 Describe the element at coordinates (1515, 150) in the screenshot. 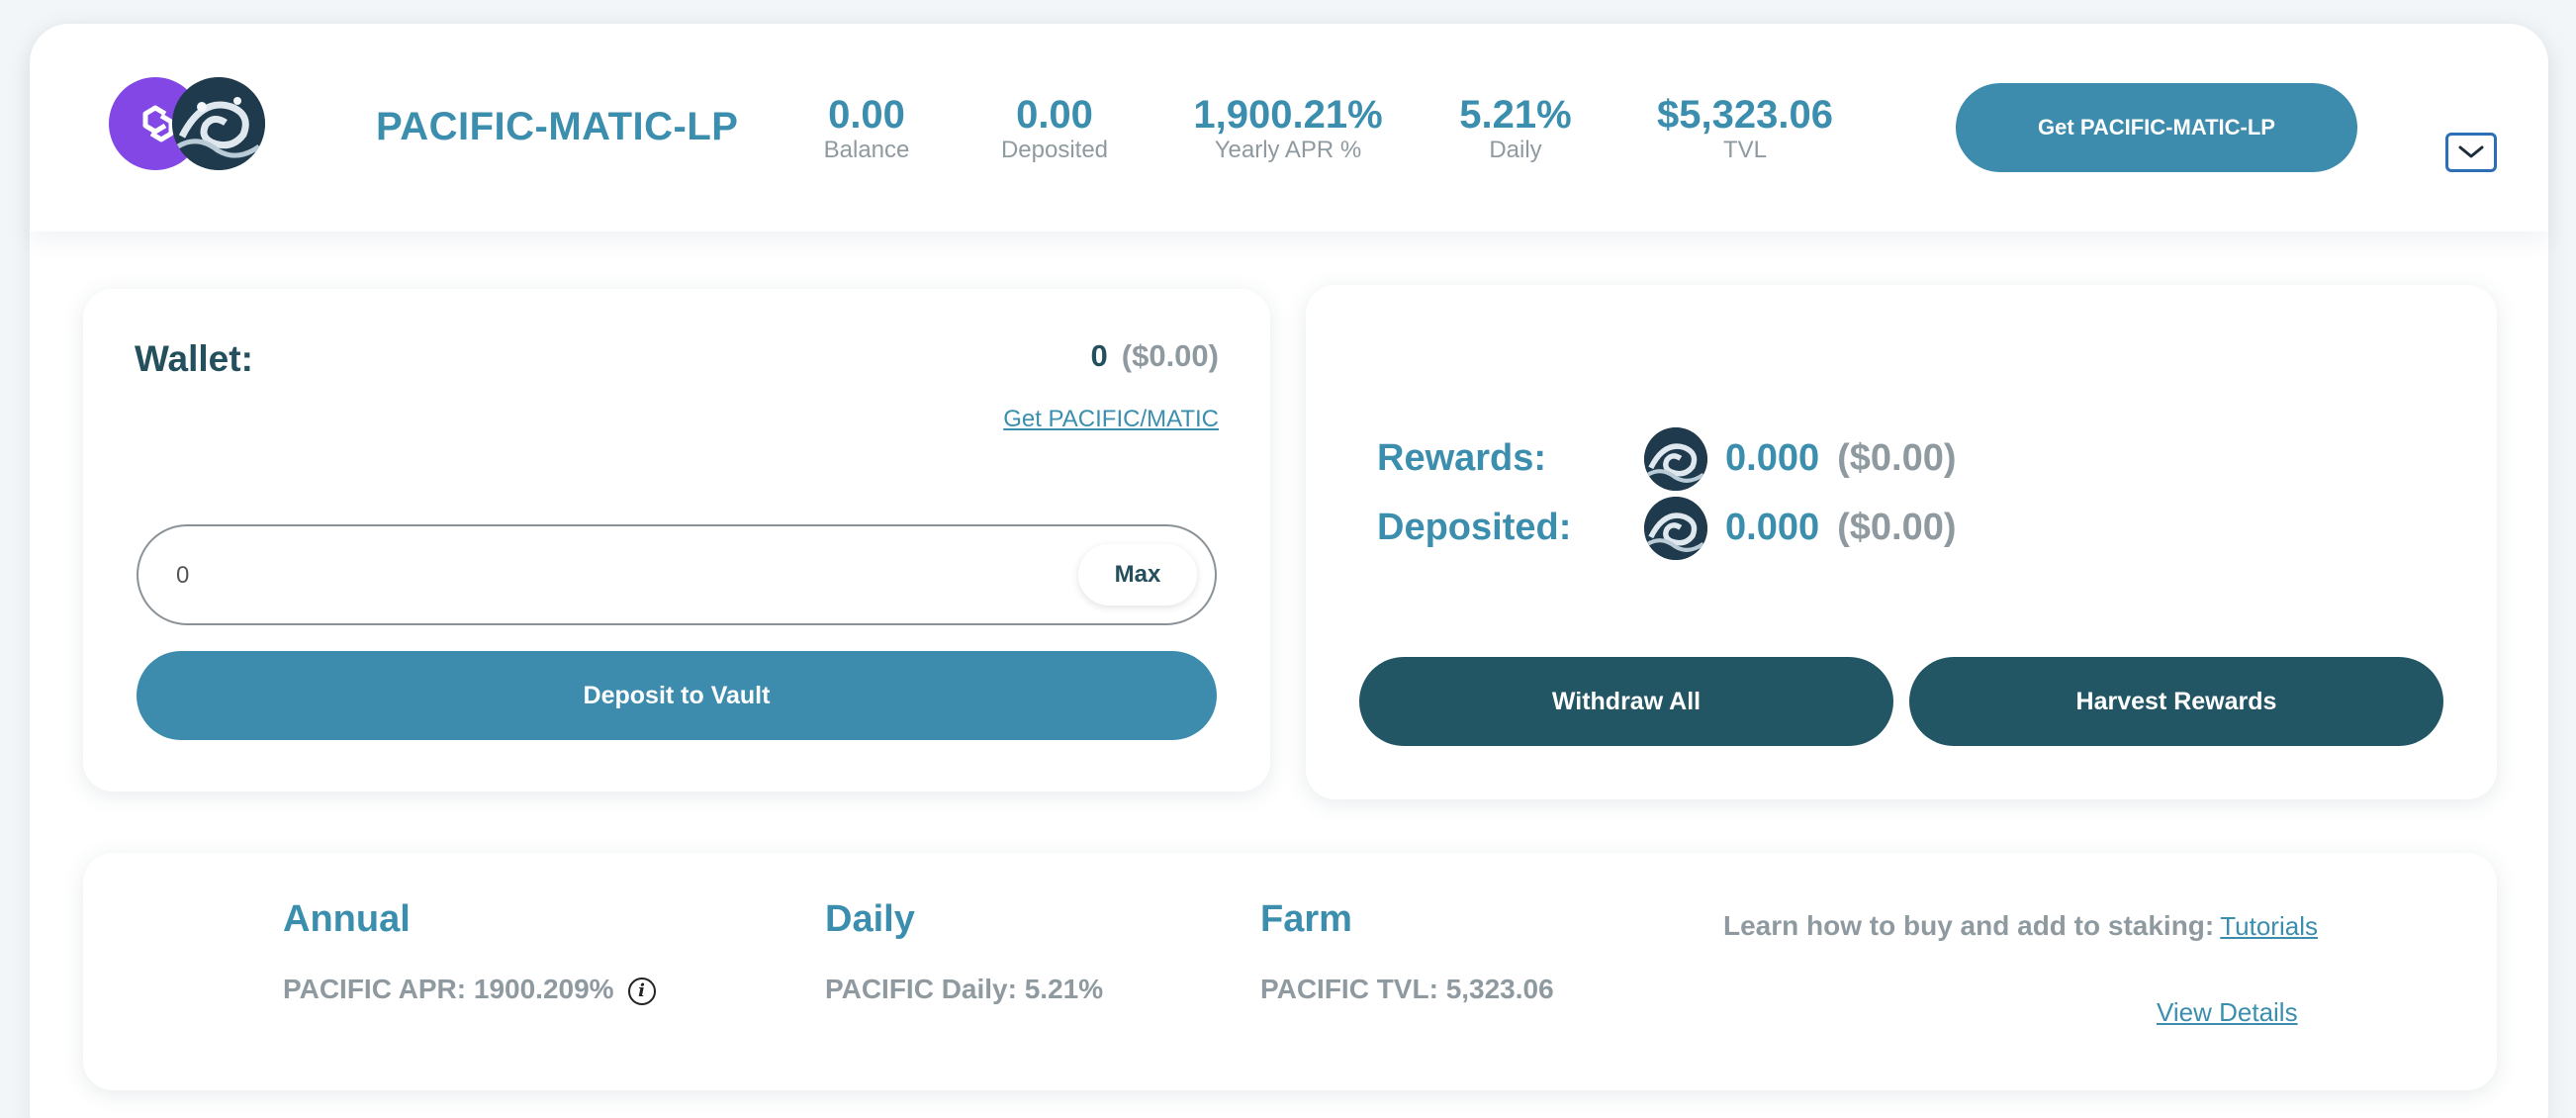

I see `stat-daily-label: Daily` at that location.